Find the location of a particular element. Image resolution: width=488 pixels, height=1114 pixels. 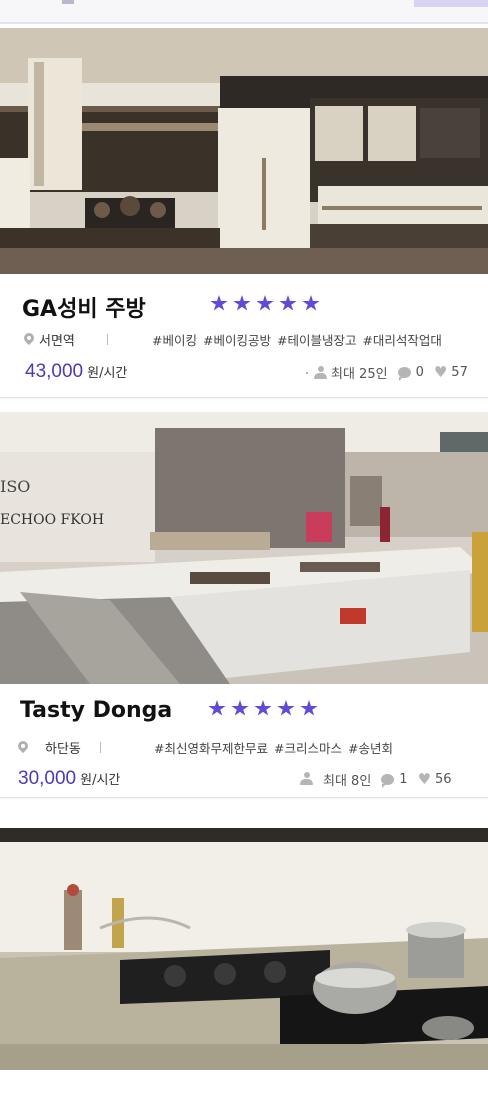

location: 하단동 is located at coordinates (49, 747).